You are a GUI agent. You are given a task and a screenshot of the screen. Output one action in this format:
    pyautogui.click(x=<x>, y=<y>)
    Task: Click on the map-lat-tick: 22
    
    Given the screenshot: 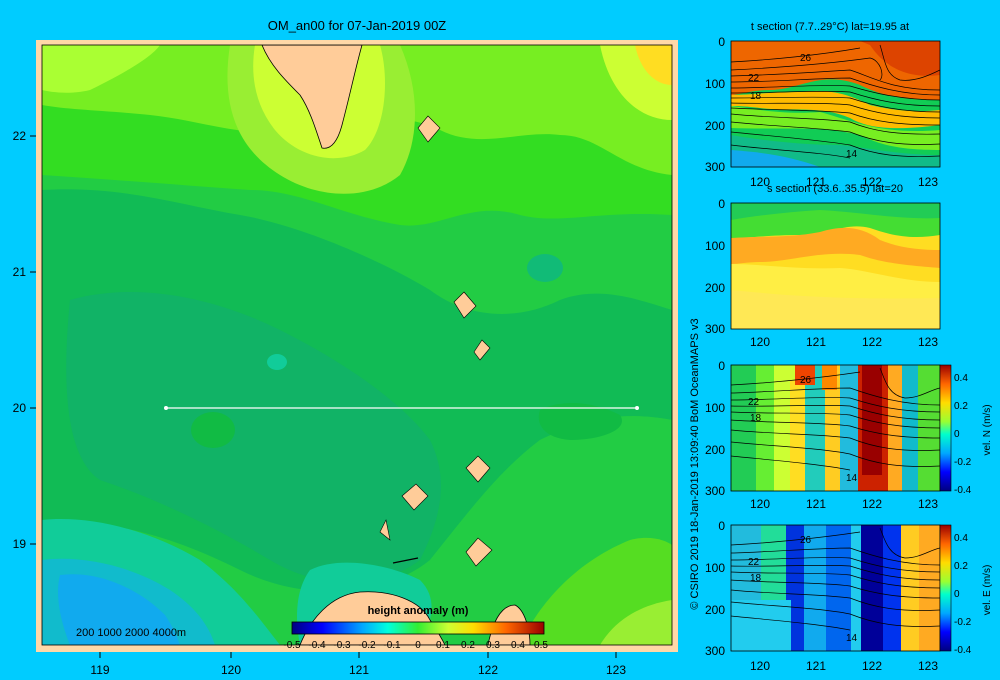 What is the action you would take?
    pyautogui.click(x=20, y=136)
    